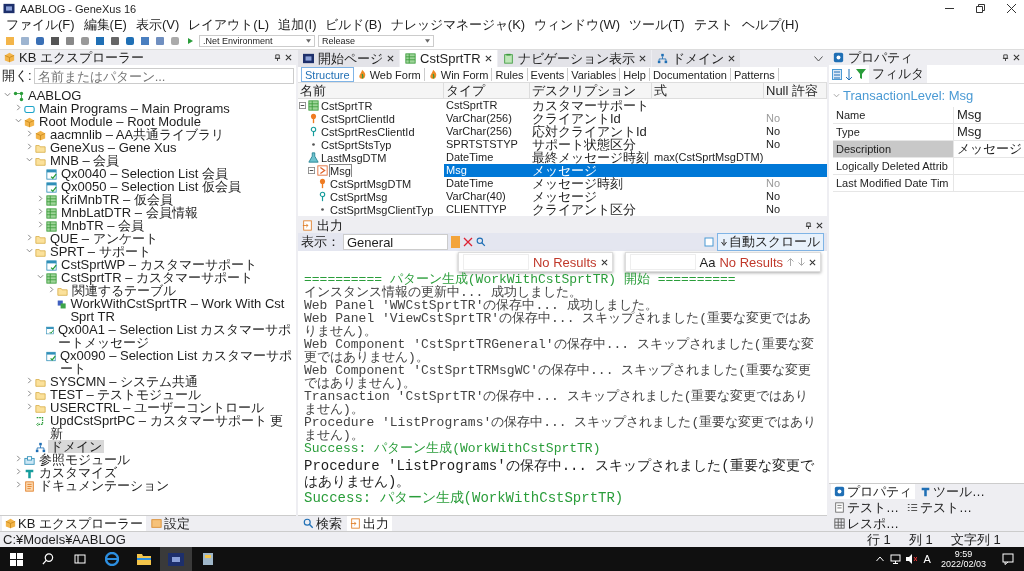 The width and height of the screenshot is (1024, 571). Describe the element at coordinates (176, 559) in the screenshot. I see `app-logo-icon` at that location.